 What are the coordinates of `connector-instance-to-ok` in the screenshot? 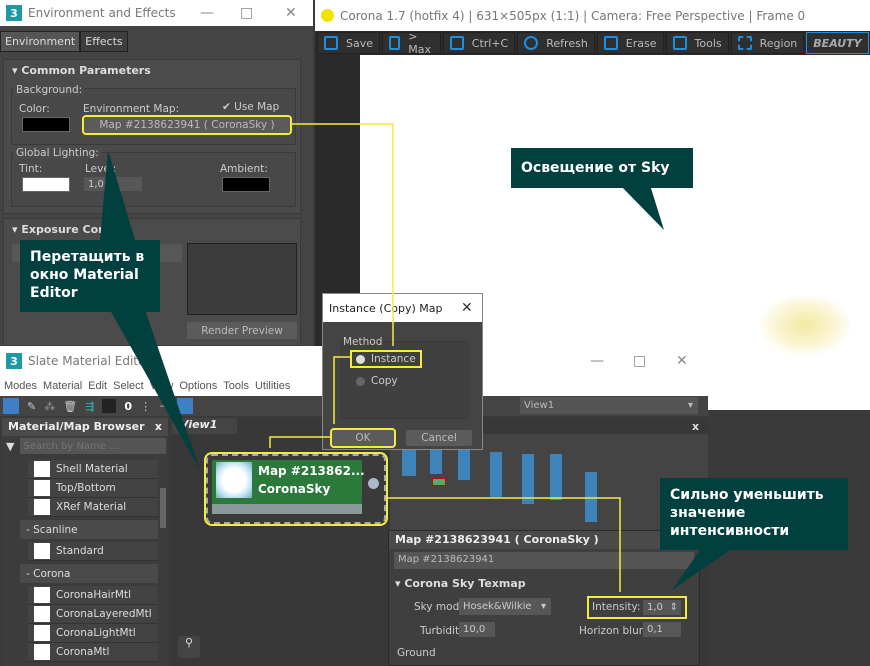 It's located at (341, 390).